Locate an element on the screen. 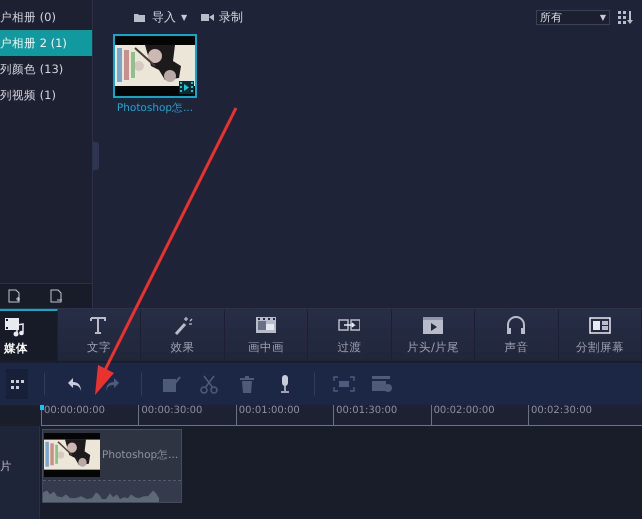  toolbar-button is located at coordinates (17, 384).